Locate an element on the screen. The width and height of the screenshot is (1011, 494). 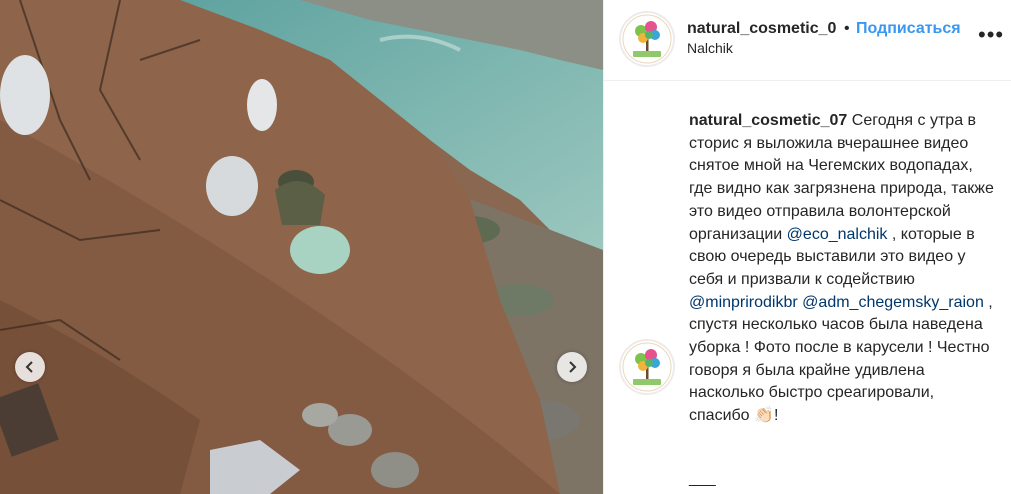
chevron-right-icon is located at coordinates (573, 367).